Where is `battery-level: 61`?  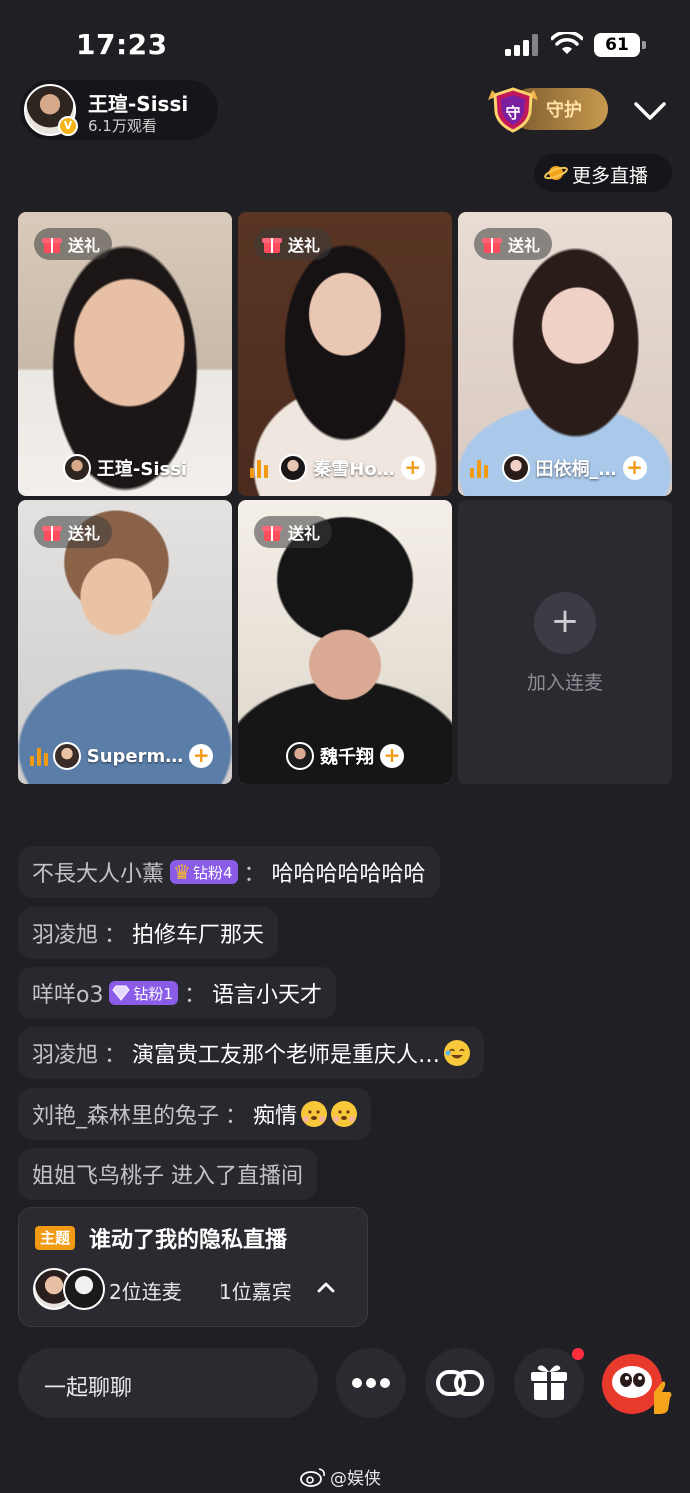
battery-level: 61 is located at coordinates (617, 45).